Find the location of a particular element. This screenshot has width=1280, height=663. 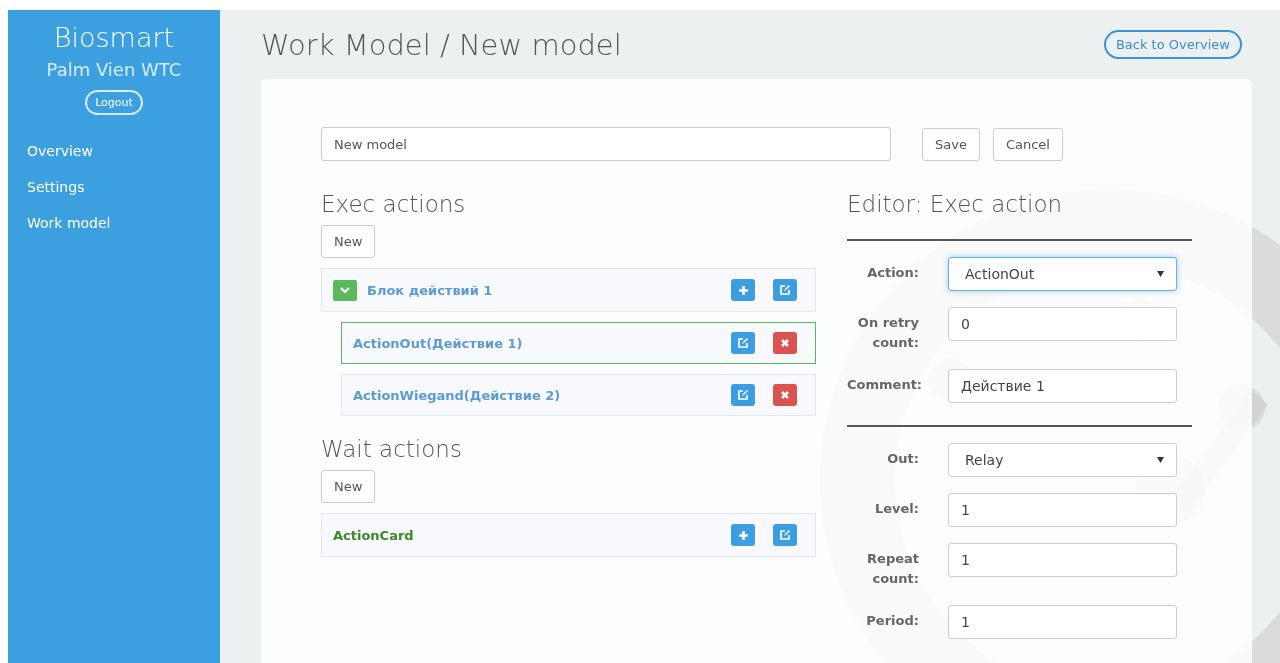

tree-item: ActionOut(Действие 1) is located at coordinates (578, 343).